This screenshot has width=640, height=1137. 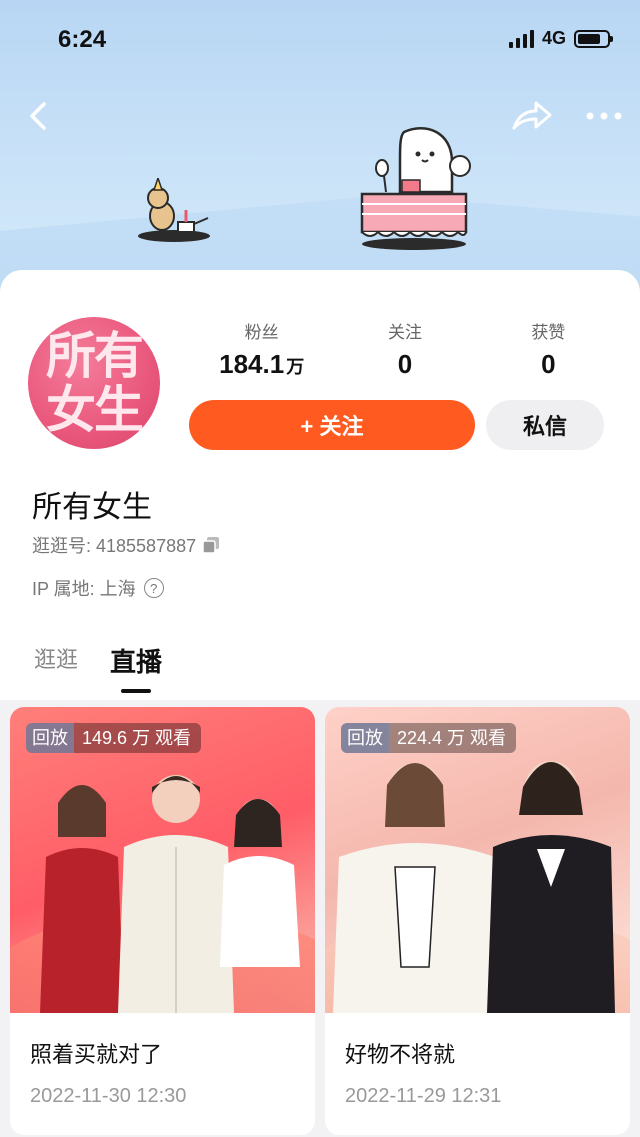 What do you see at coordinates (174, 210) in the screenshot?
I see `dog-with-cake-illustration` at bounding box center [174, 210].